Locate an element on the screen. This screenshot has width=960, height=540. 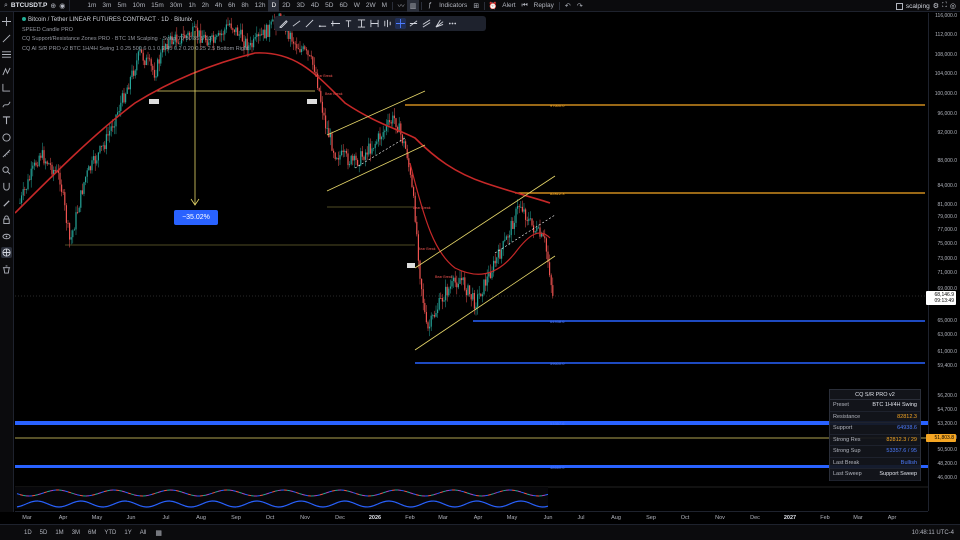
line-icon is located at coordinates (309, 23).